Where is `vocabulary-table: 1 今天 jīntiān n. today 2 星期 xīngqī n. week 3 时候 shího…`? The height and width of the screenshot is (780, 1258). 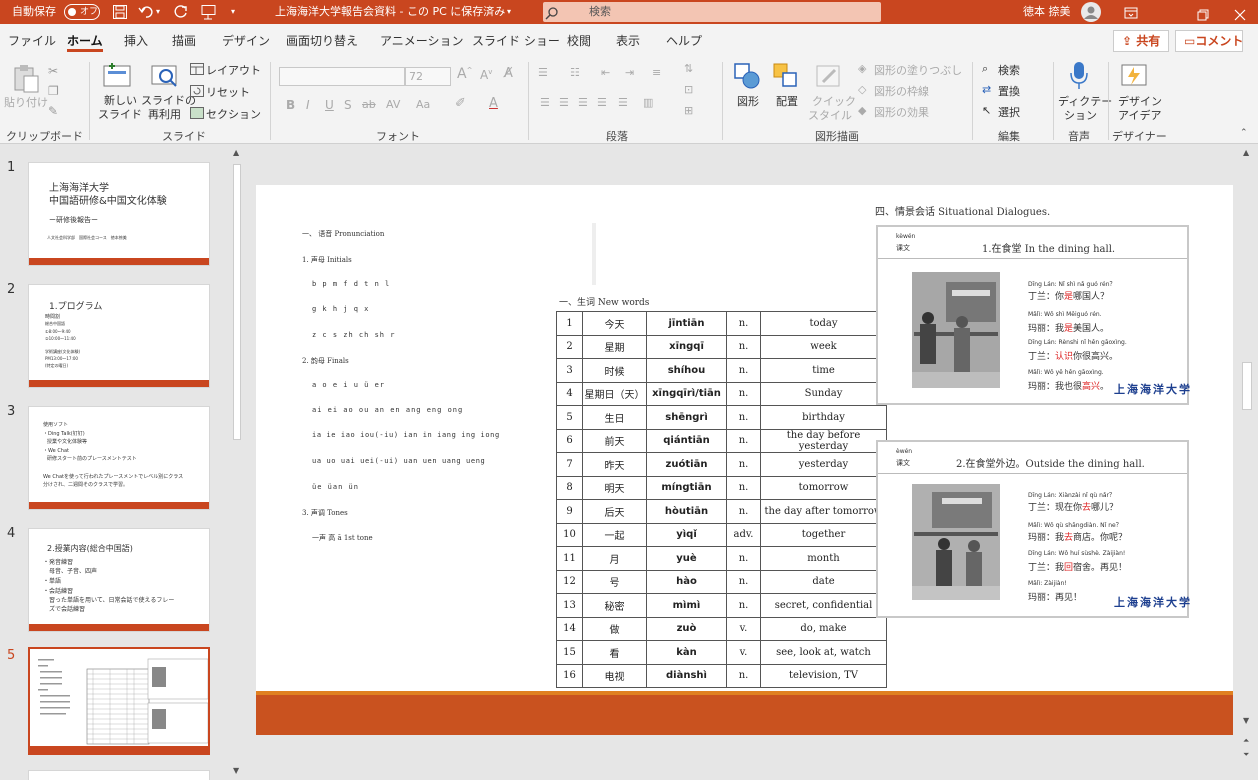
vocabulary-table: 1 今天 jīntiān n. today 2 星期 xīngqī n. week 3 时候 shího… is located at coordinates (721, 499).